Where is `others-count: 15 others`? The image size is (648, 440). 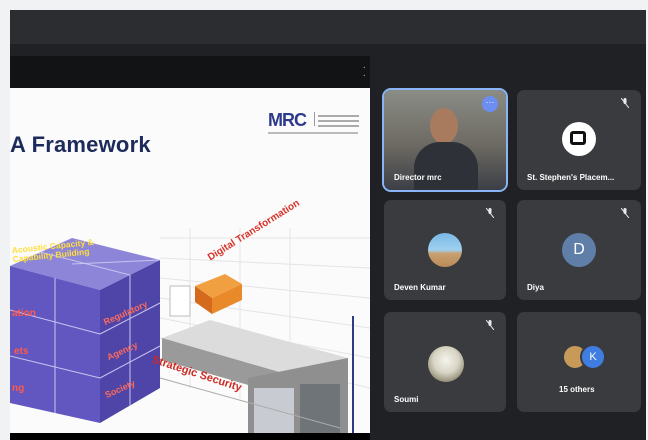
others-count: 15 others is located at coordinates (577, 389).